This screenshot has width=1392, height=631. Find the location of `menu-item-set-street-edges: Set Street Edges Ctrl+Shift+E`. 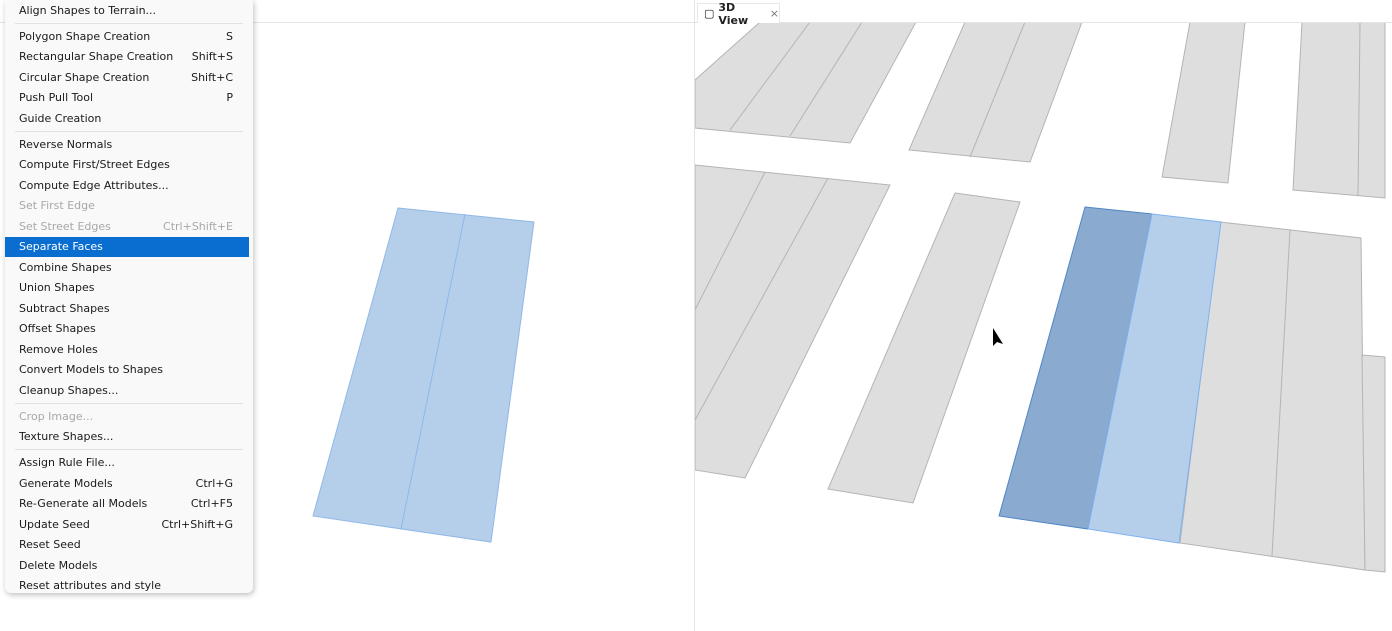

menu-item-set-street-edges: Set Street Edges Ctrl+Shift+E is located at coordinates (129, 226).